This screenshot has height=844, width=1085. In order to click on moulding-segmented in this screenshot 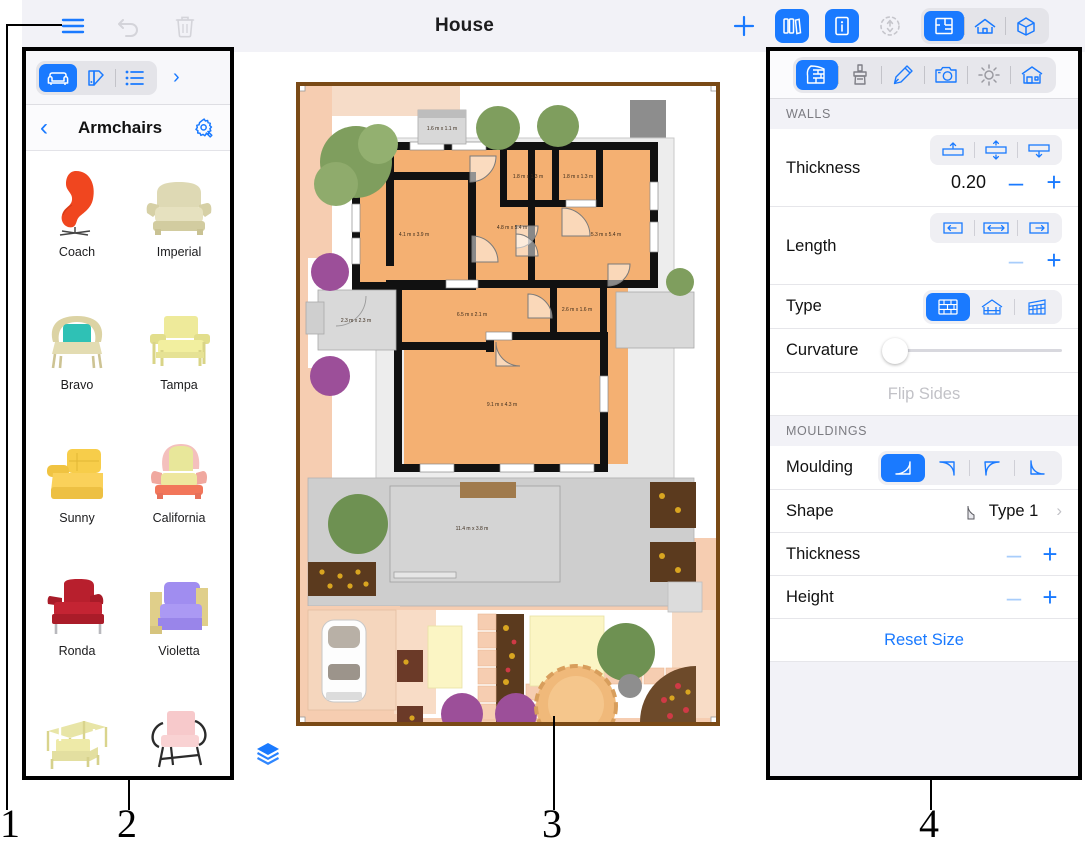, I will do `click(970, 467)`.